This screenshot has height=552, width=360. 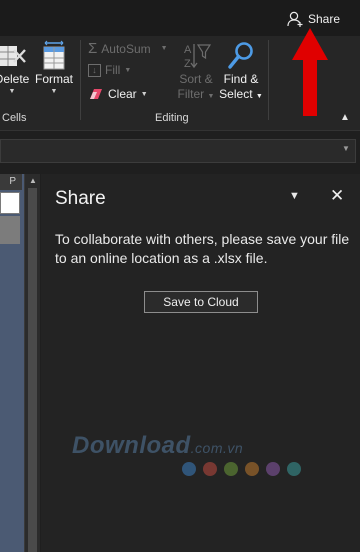 What do you see at coordinates (14, 118) in the screenshot?
I see `group-label-cells: Cells` at bounding box center [14, 118].